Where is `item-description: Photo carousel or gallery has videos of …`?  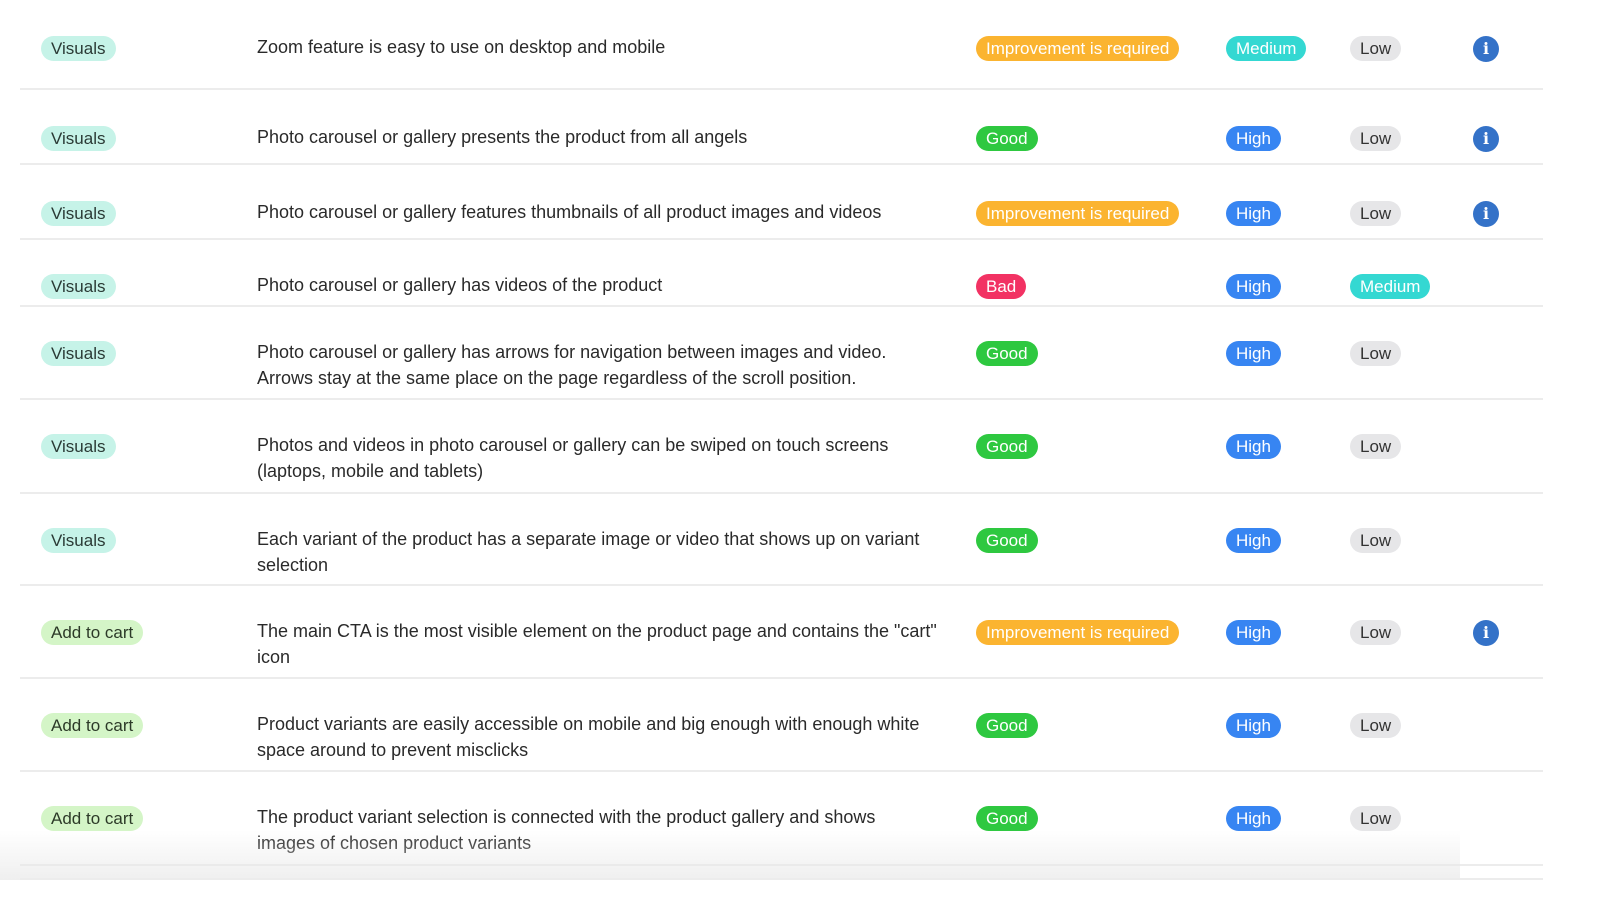 item-description: Photo carousel or gallery has videos of … is located at coordinates (460, 285).